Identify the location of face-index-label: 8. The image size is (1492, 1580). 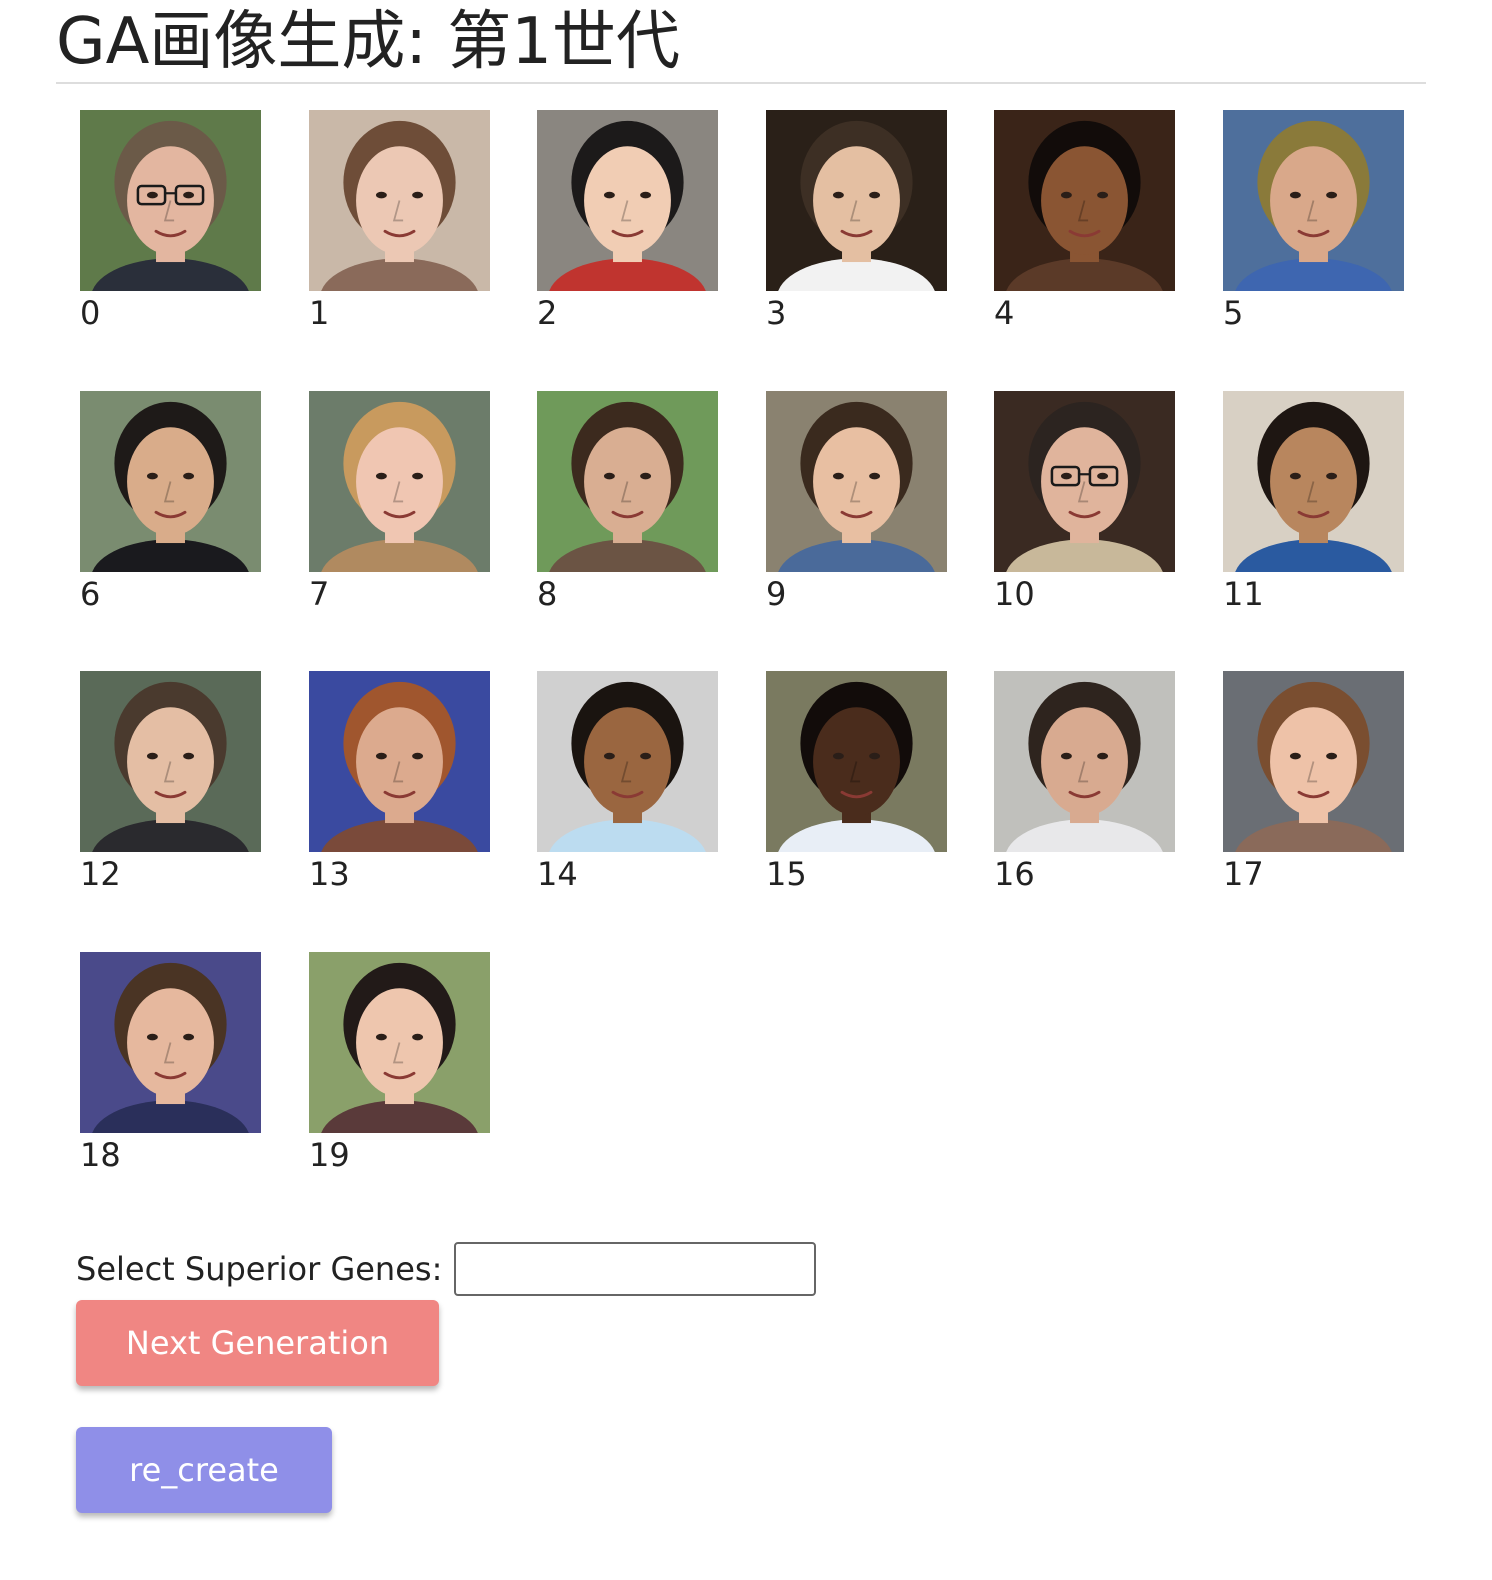
(547, 594).